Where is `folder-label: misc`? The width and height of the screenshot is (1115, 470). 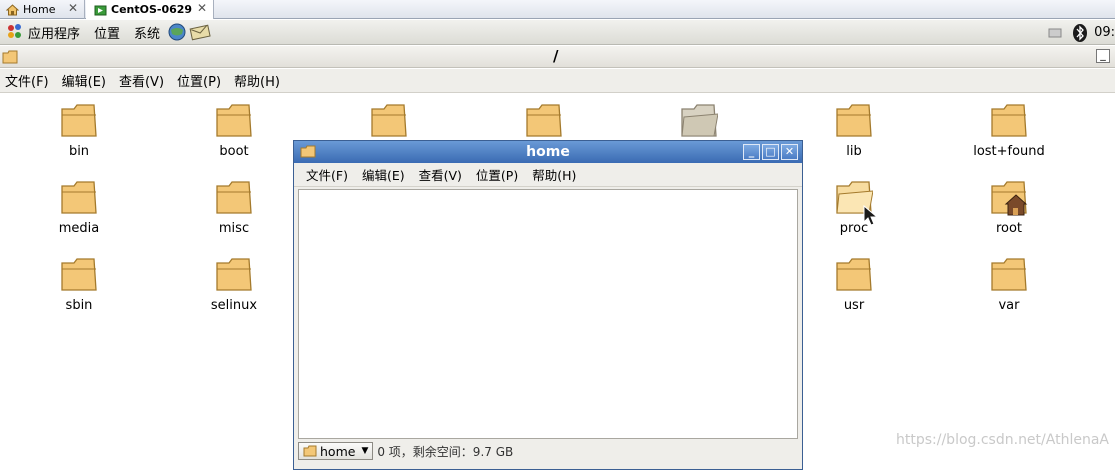 folder-label: misc is located at coordinates (234, 228).